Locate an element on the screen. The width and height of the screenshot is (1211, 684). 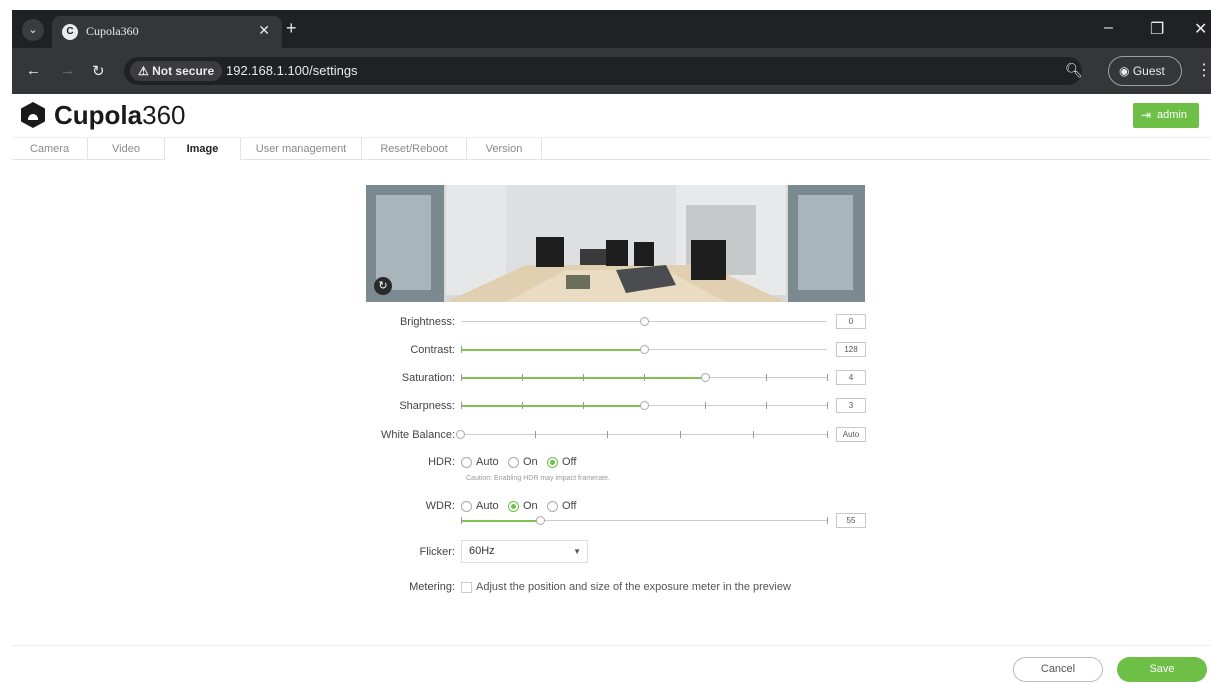
sharpness-value: 3 is located at coordinates (851, 405).